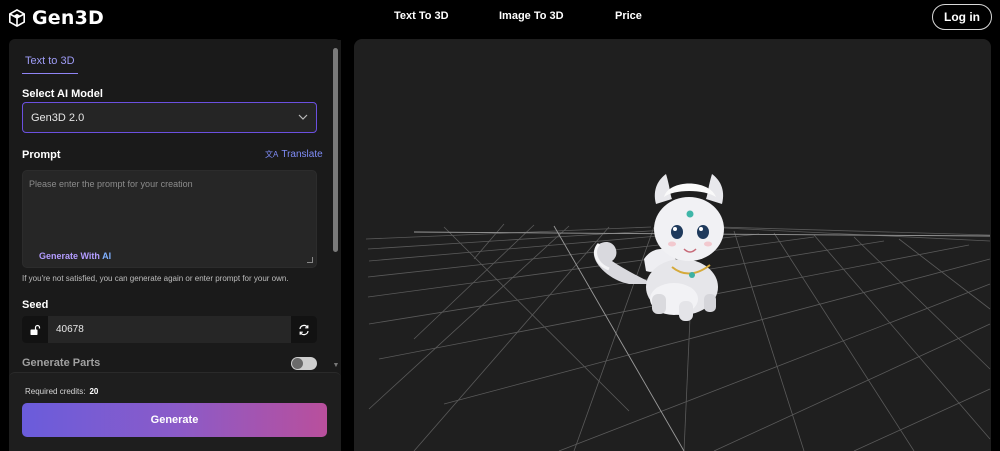  I want to click on resize-handle-icon, so click(310, 260).